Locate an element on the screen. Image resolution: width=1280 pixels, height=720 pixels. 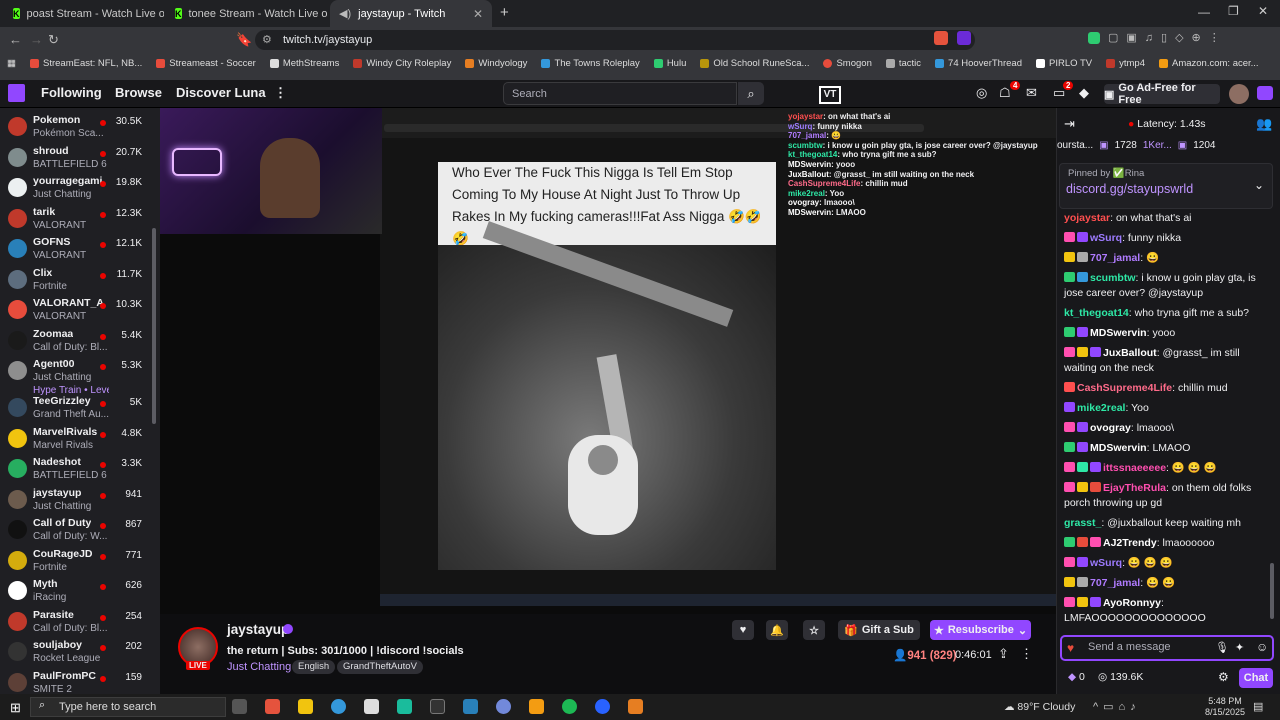
user-menu-icon is located at coordinates (1265, 93).